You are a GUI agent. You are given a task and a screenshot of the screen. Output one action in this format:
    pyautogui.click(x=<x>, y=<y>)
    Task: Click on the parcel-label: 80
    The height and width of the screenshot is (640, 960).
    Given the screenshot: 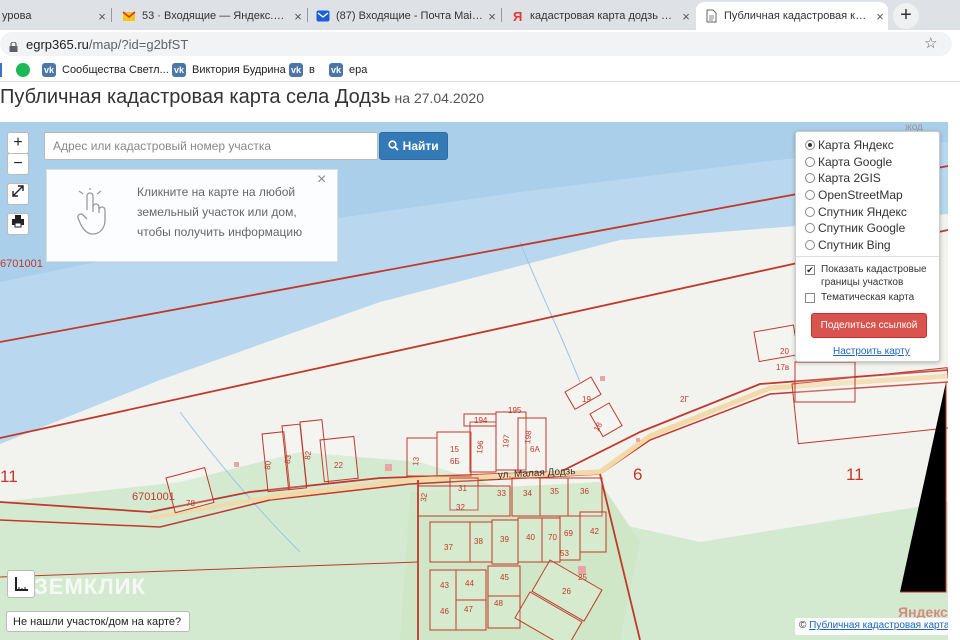 What is the action you would take?
    pyautogui.click(x=268, y=465)
    